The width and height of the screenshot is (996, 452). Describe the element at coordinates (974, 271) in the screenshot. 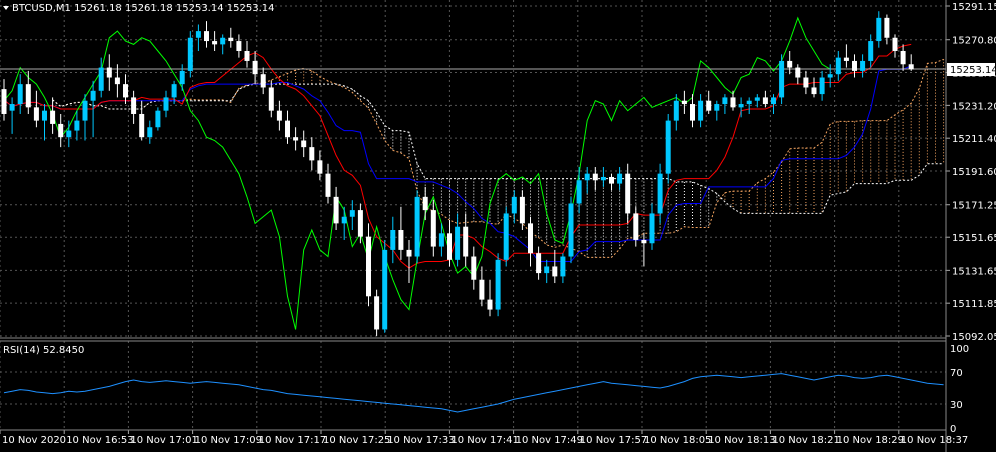

I see `price-tick-label: 15131.65` at that location.